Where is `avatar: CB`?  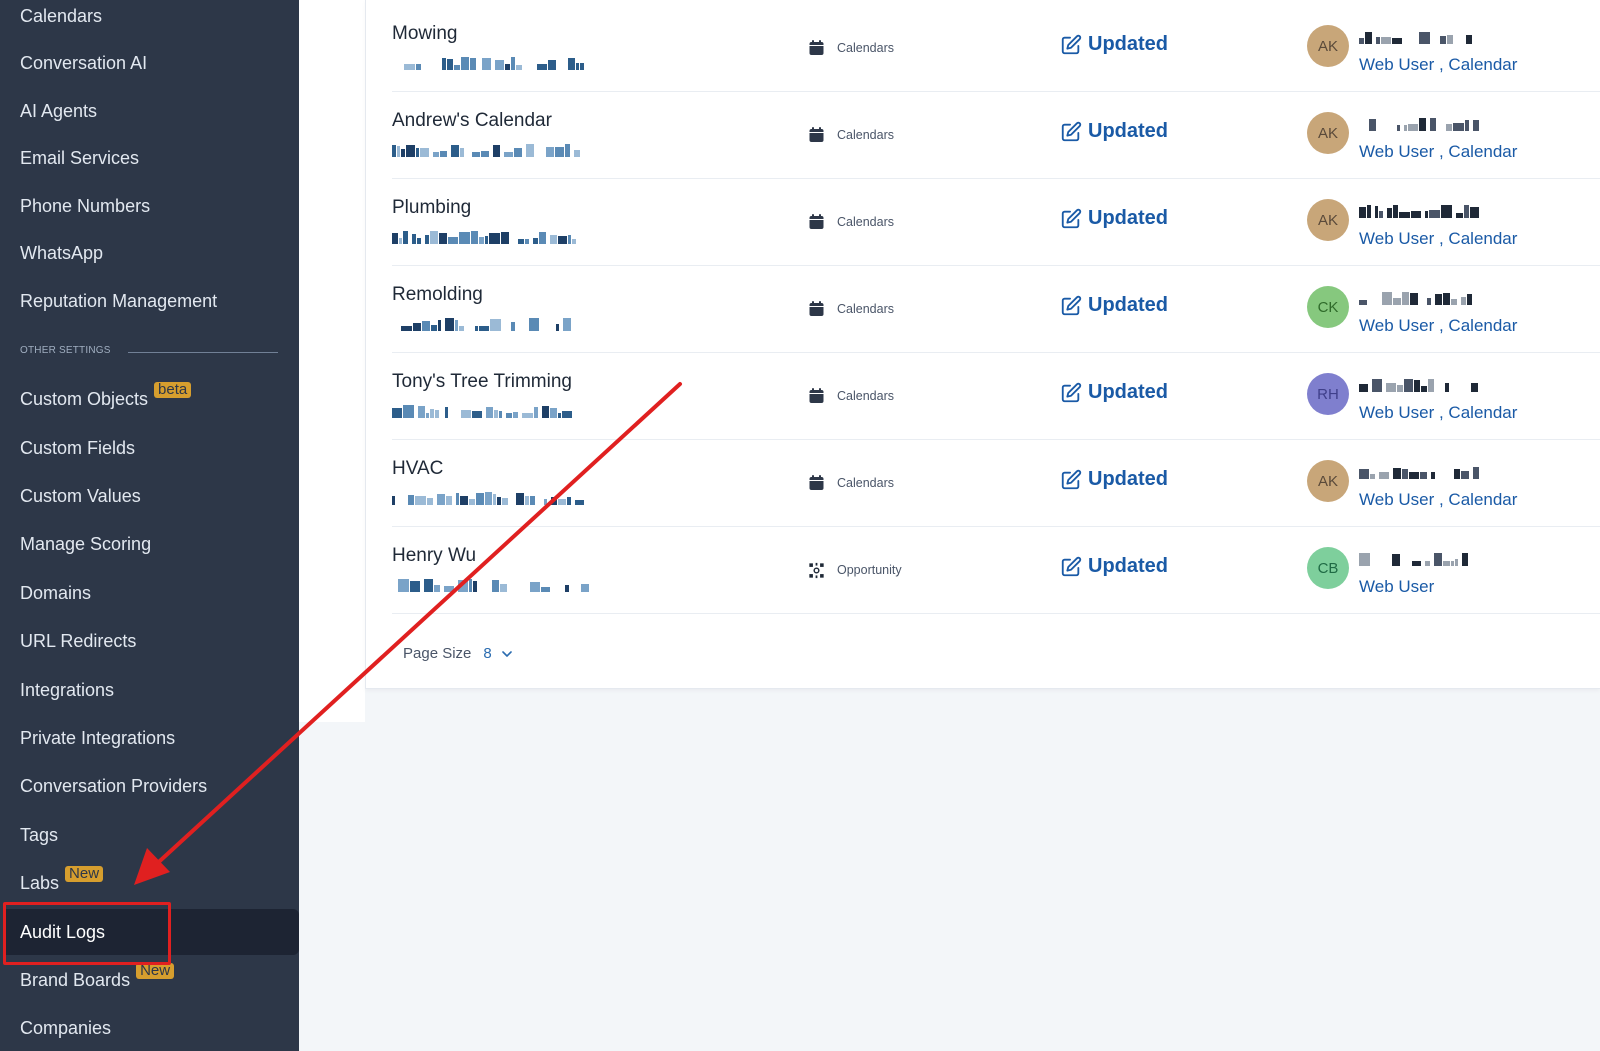
avatar: CB is located at coordinates (1328, 568).